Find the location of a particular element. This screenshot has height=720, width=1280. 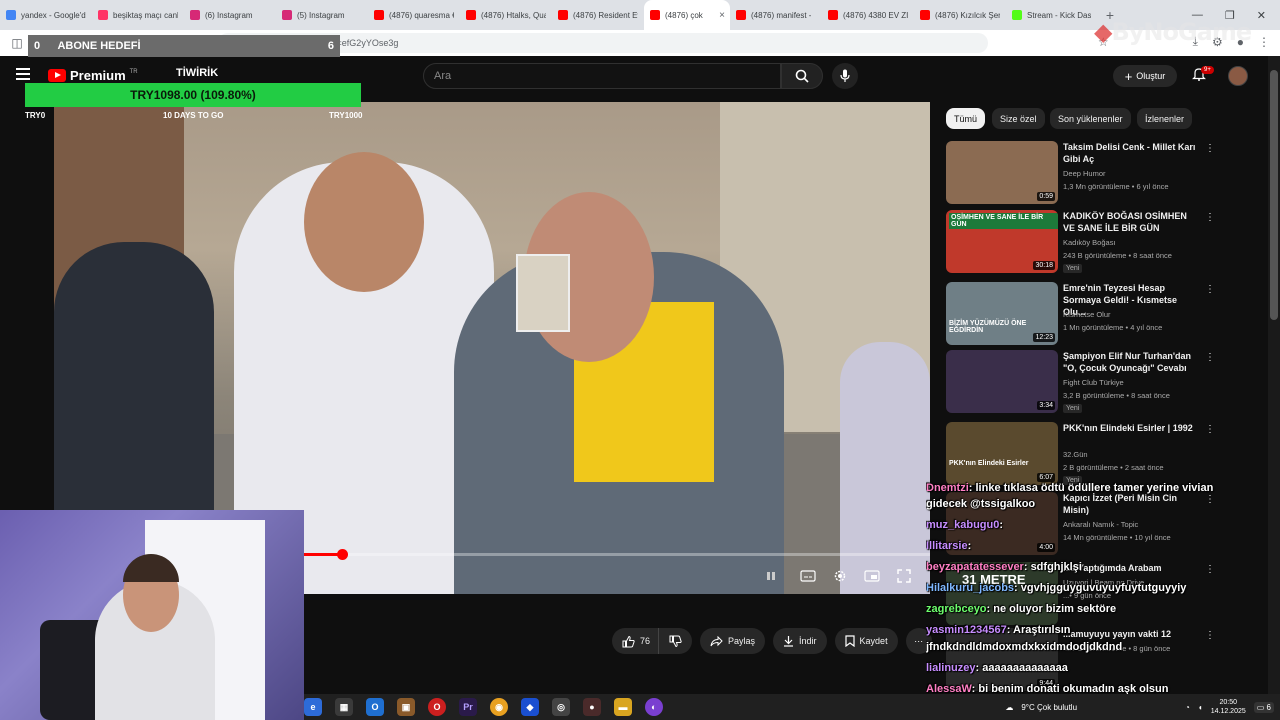

video-thumbnail: PKK'nın Elindeki Esirler 6:07 is located at coordinates (1002, 453).